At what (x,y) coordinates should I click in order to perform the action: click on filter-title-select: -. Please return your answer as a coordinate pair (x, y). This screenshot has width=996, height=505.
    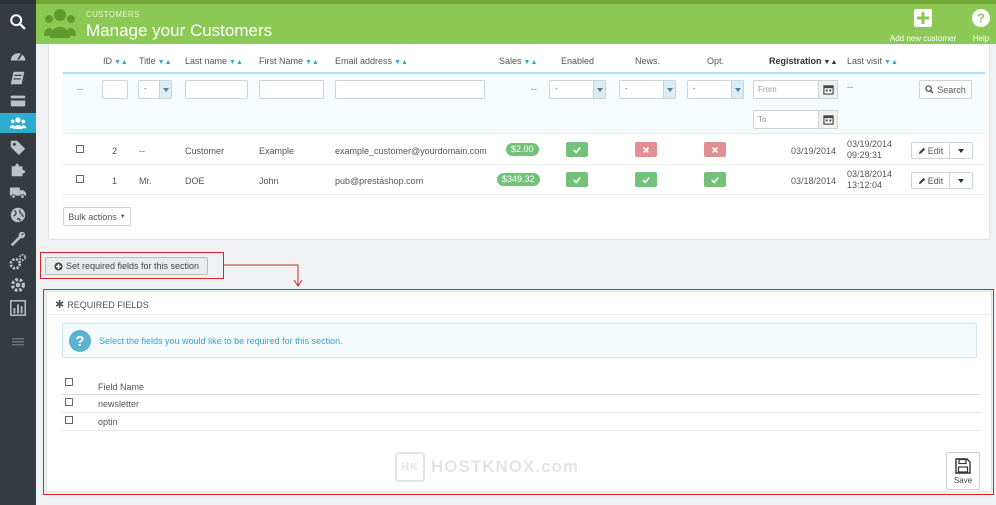
    Looking at the image, I should click on (155, 89).